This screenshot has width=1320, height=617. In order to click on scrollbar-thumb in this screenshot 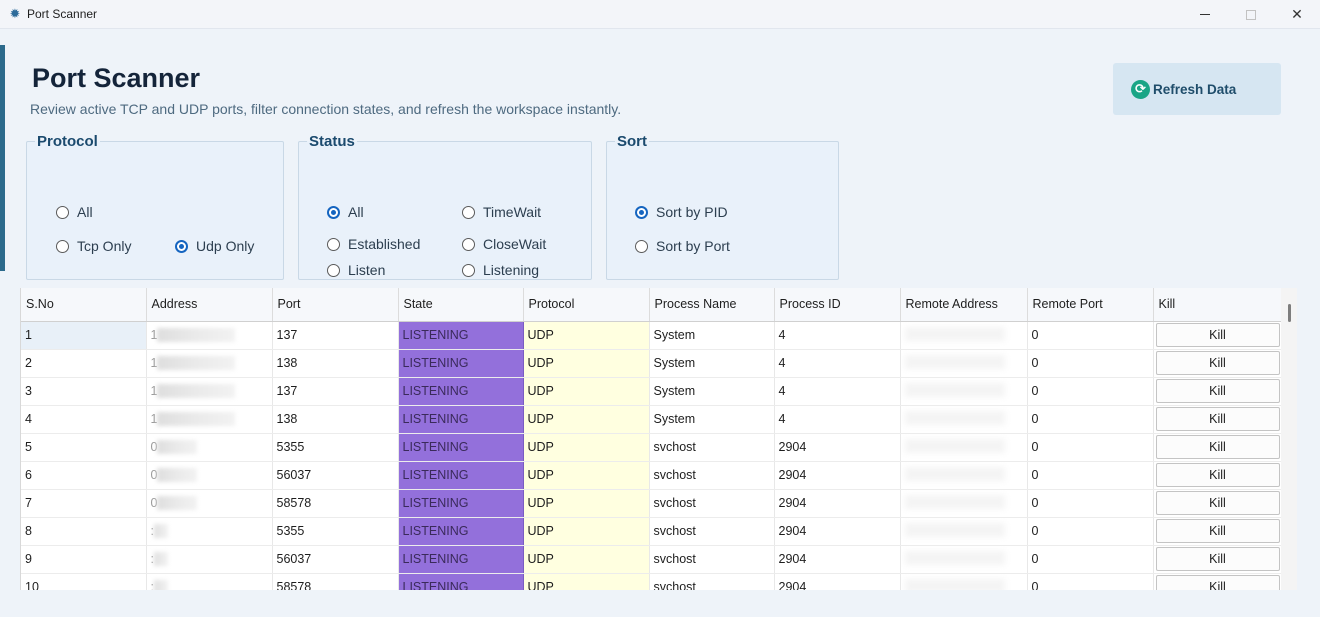, I will do `click(1289, 313)`.